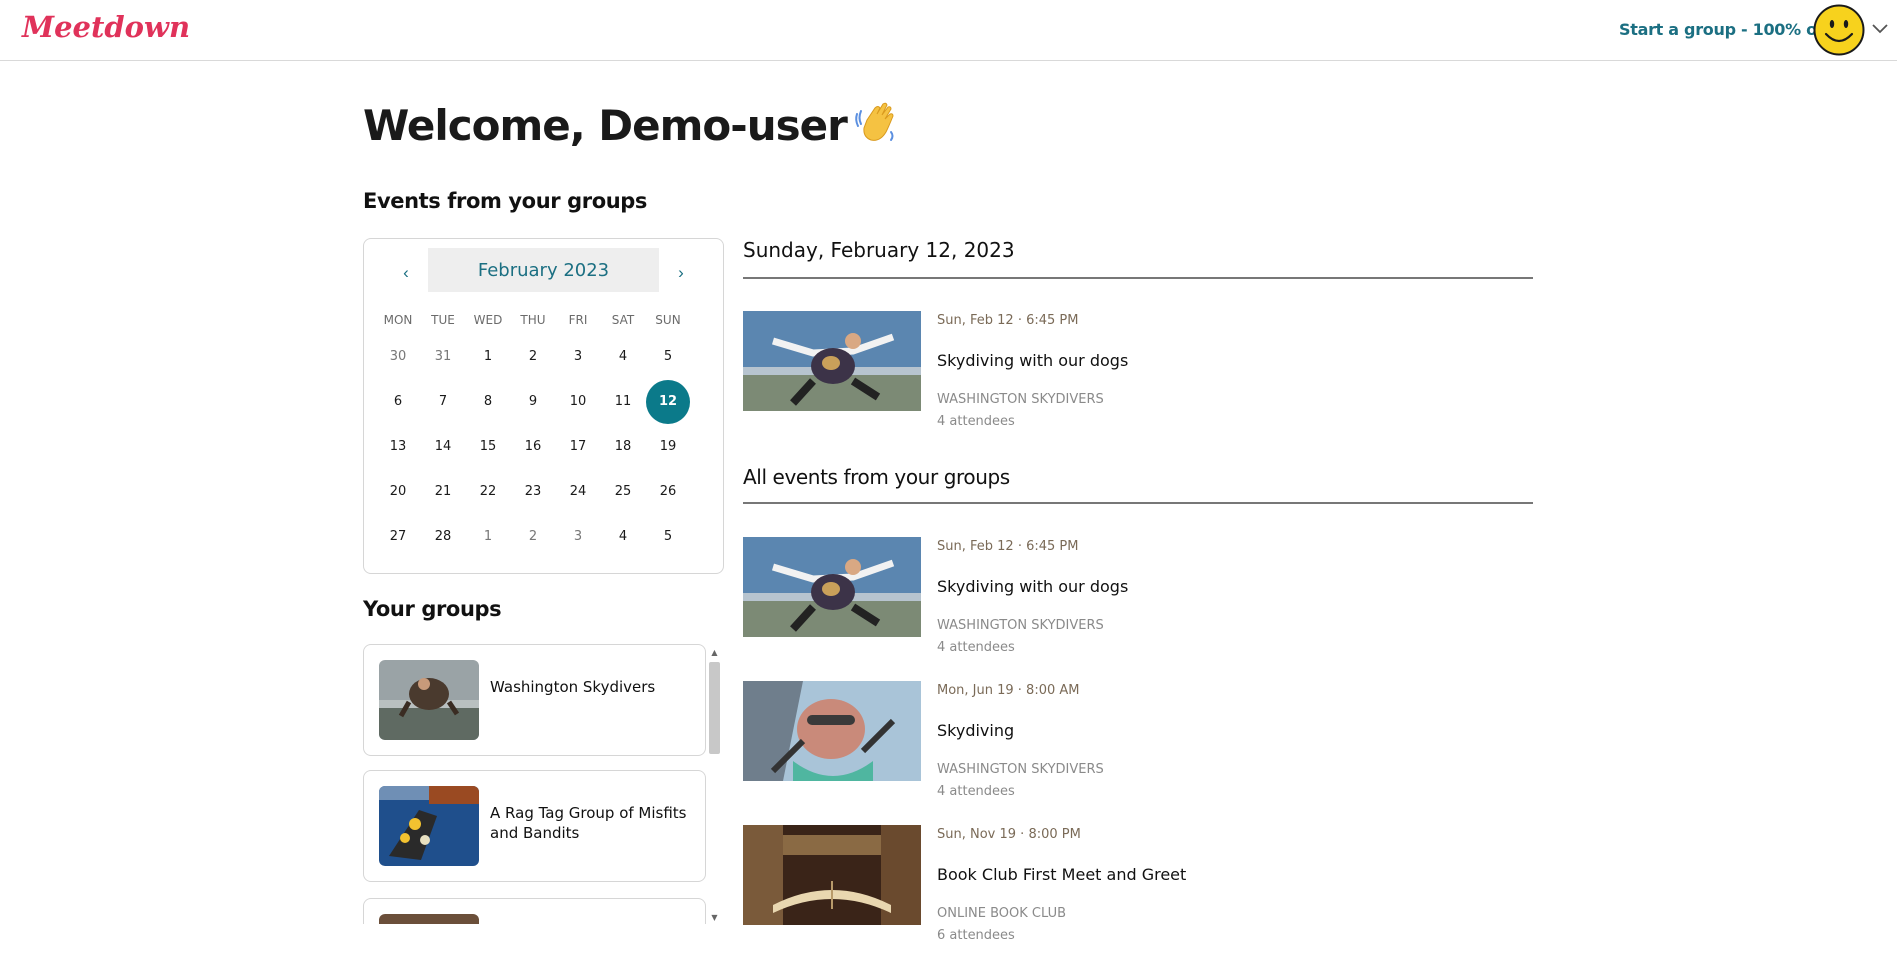 This screenshot has width=1897, height=975. I want to click on calendar-weekday-label: THU, so click(533, 320).